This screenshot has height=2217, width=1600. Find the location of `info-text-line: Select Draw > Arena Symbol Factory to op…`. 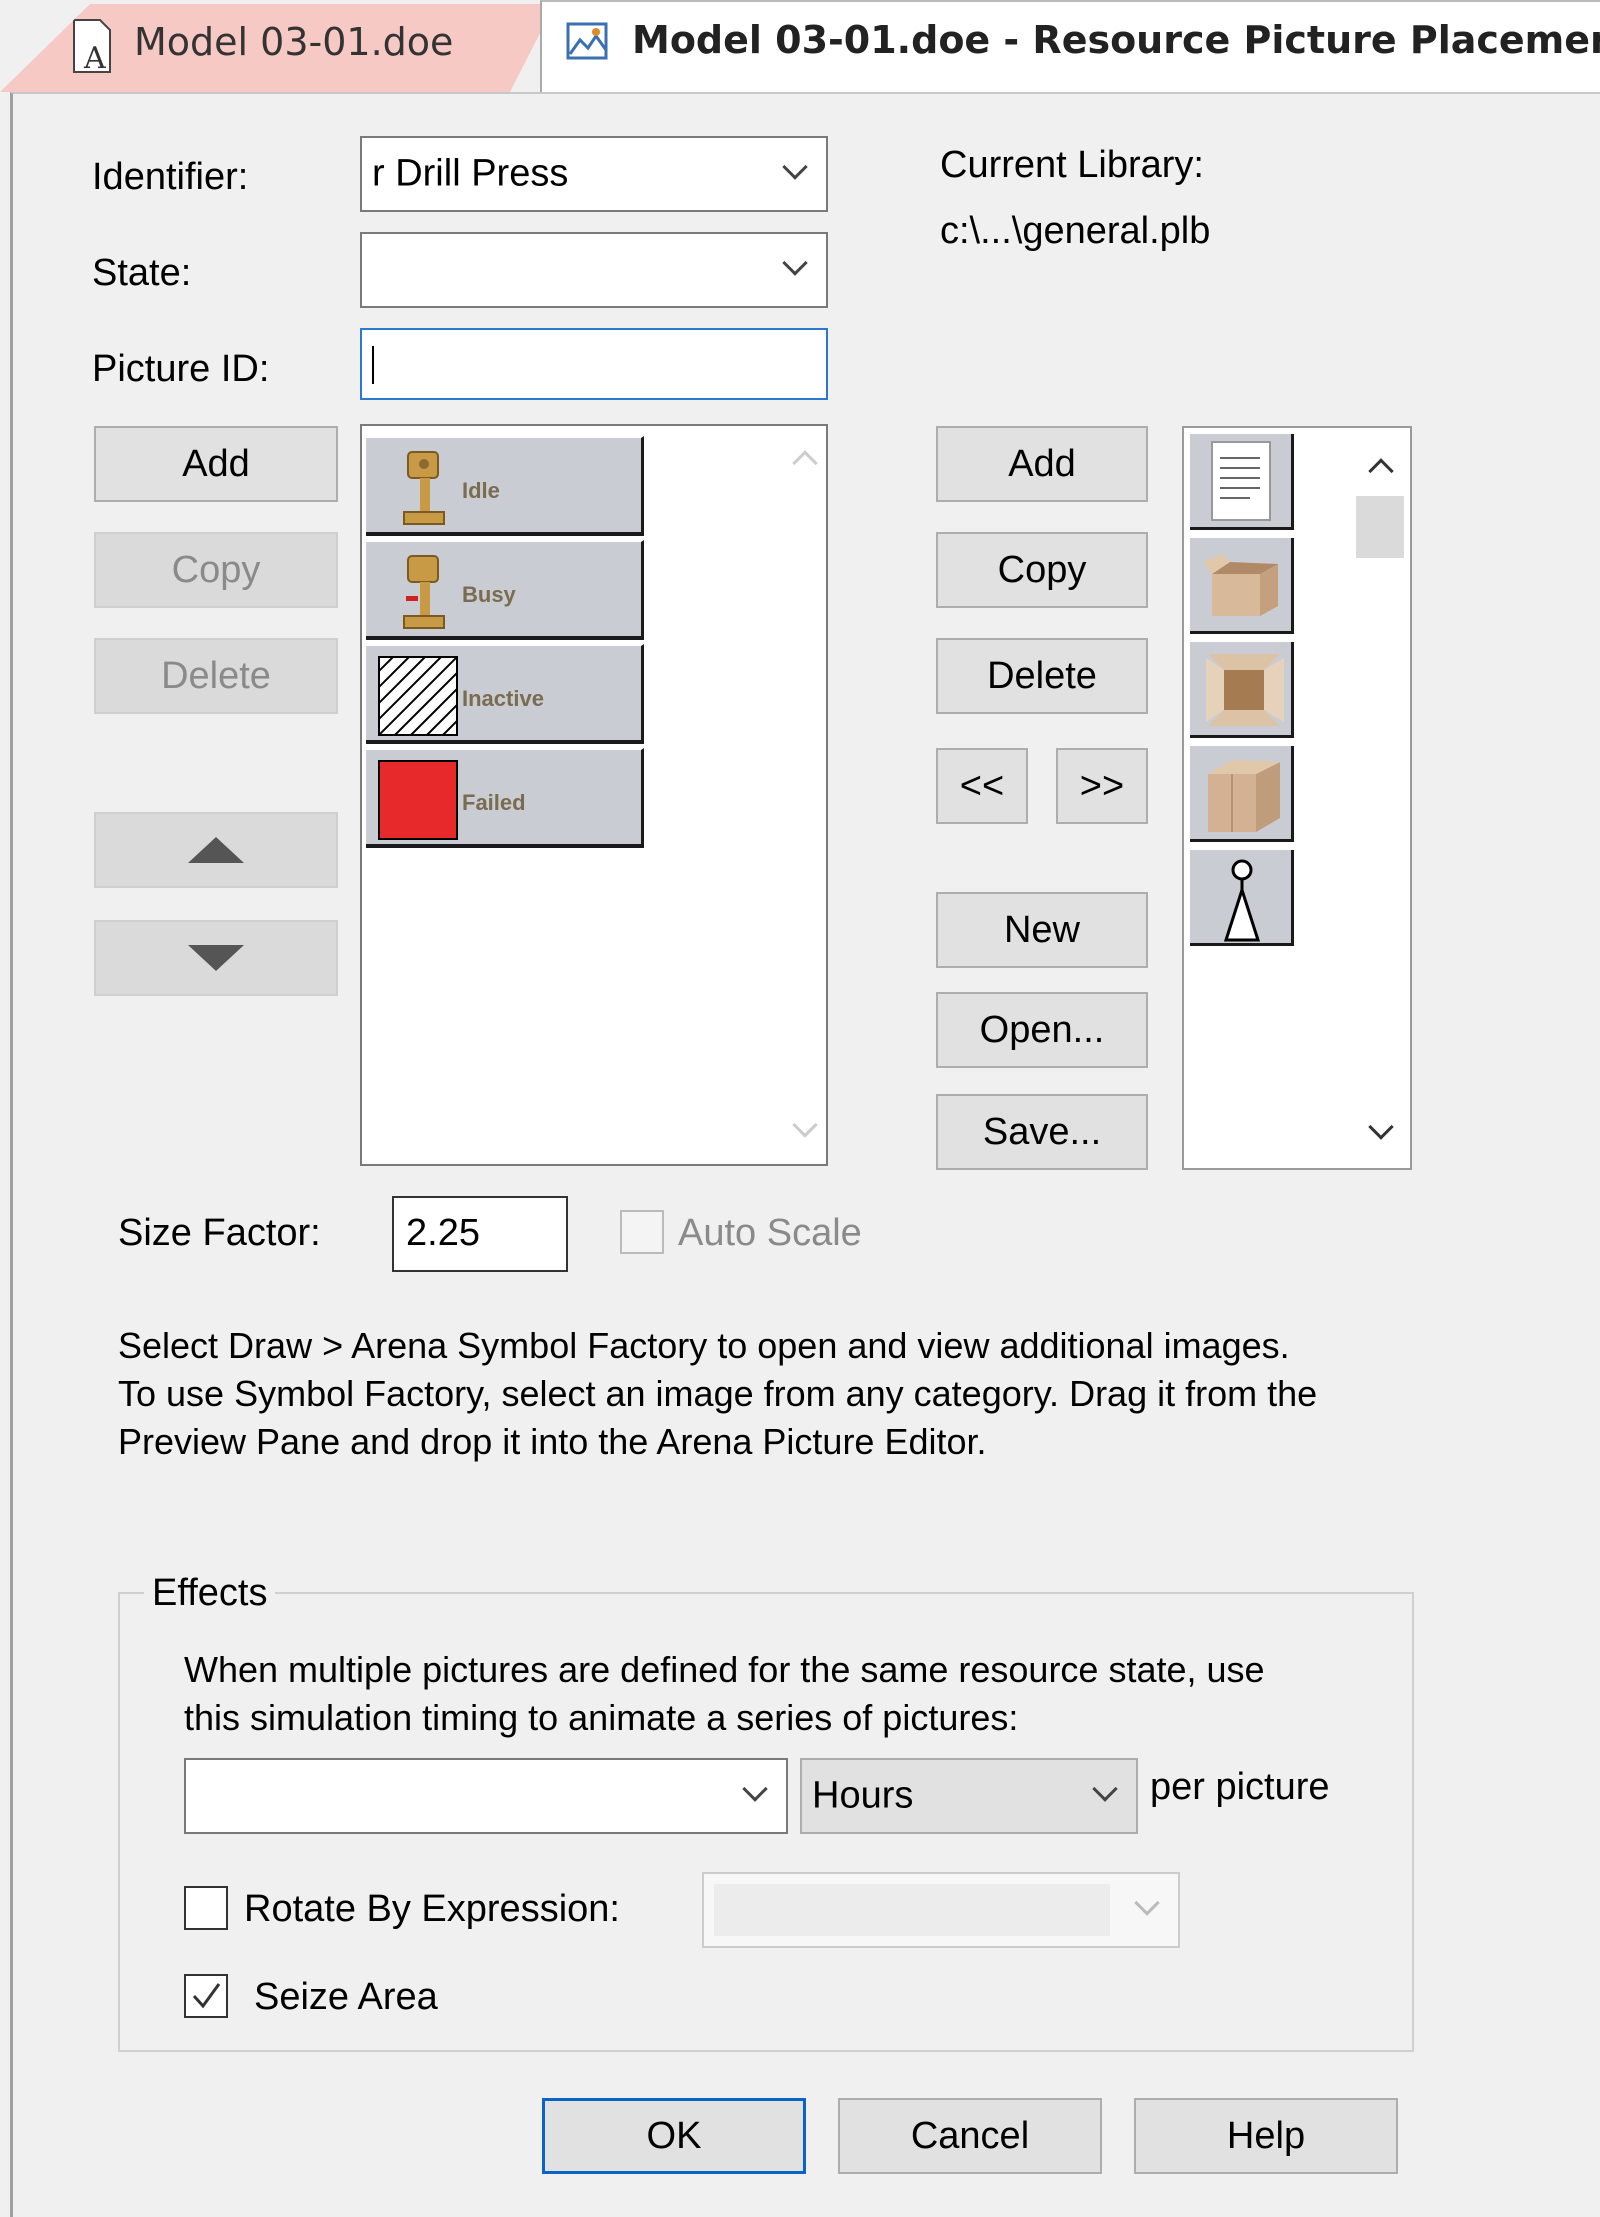

info-text-line: Select Draw > Arena Symbol Factory to op… is located at coordinates (704, 1345).